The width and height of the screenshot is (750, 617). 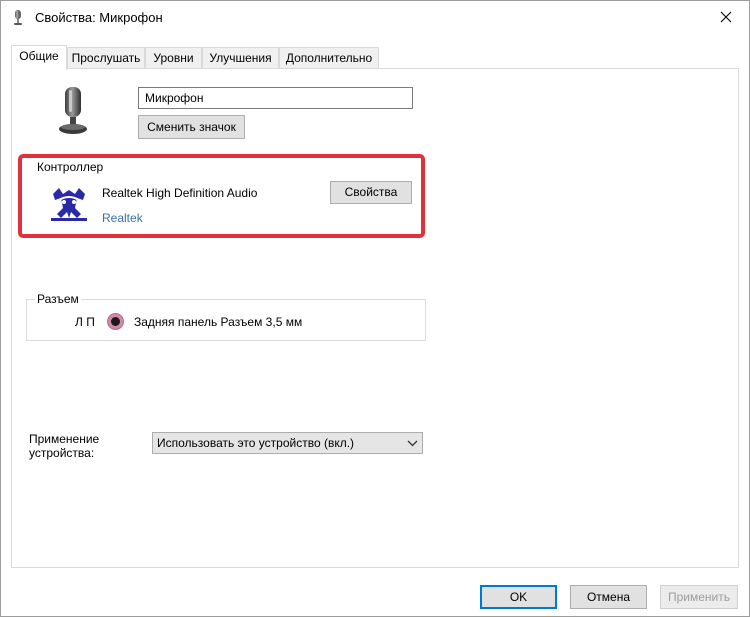 I want to click on close-button, so click(x=726, y=17).